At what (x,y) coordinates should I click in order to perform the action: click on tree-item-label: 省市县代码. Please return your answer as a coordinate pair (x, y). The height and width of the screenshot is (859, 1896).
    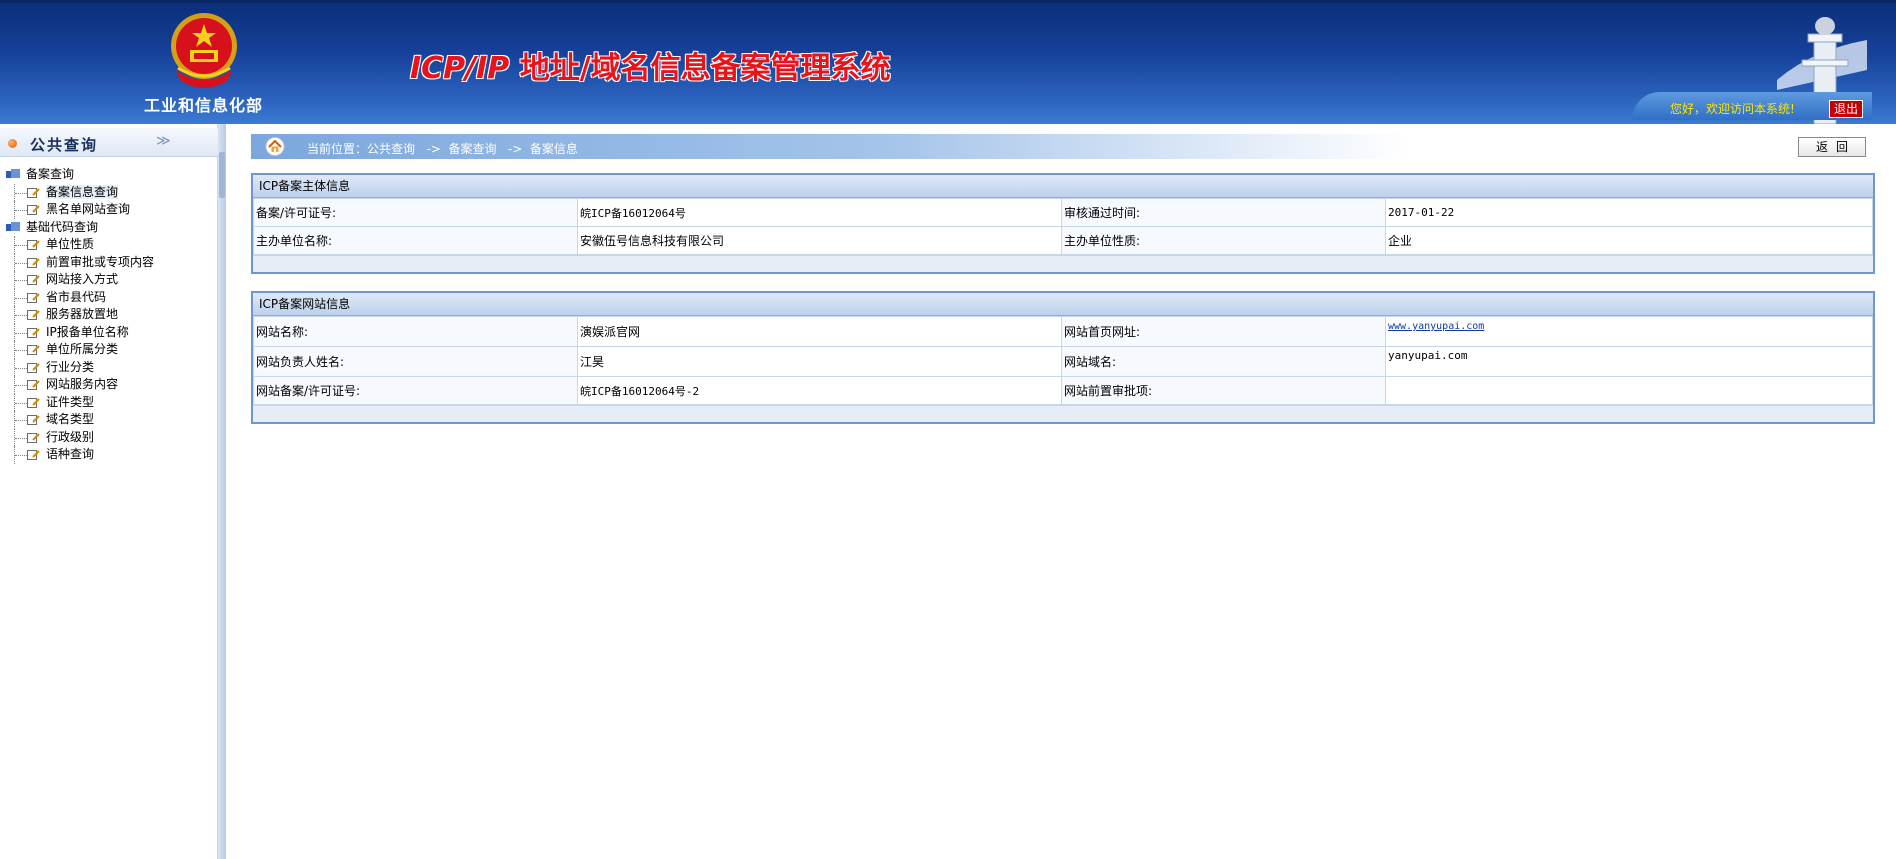
    Looking at the image, I should click on (76, 296).